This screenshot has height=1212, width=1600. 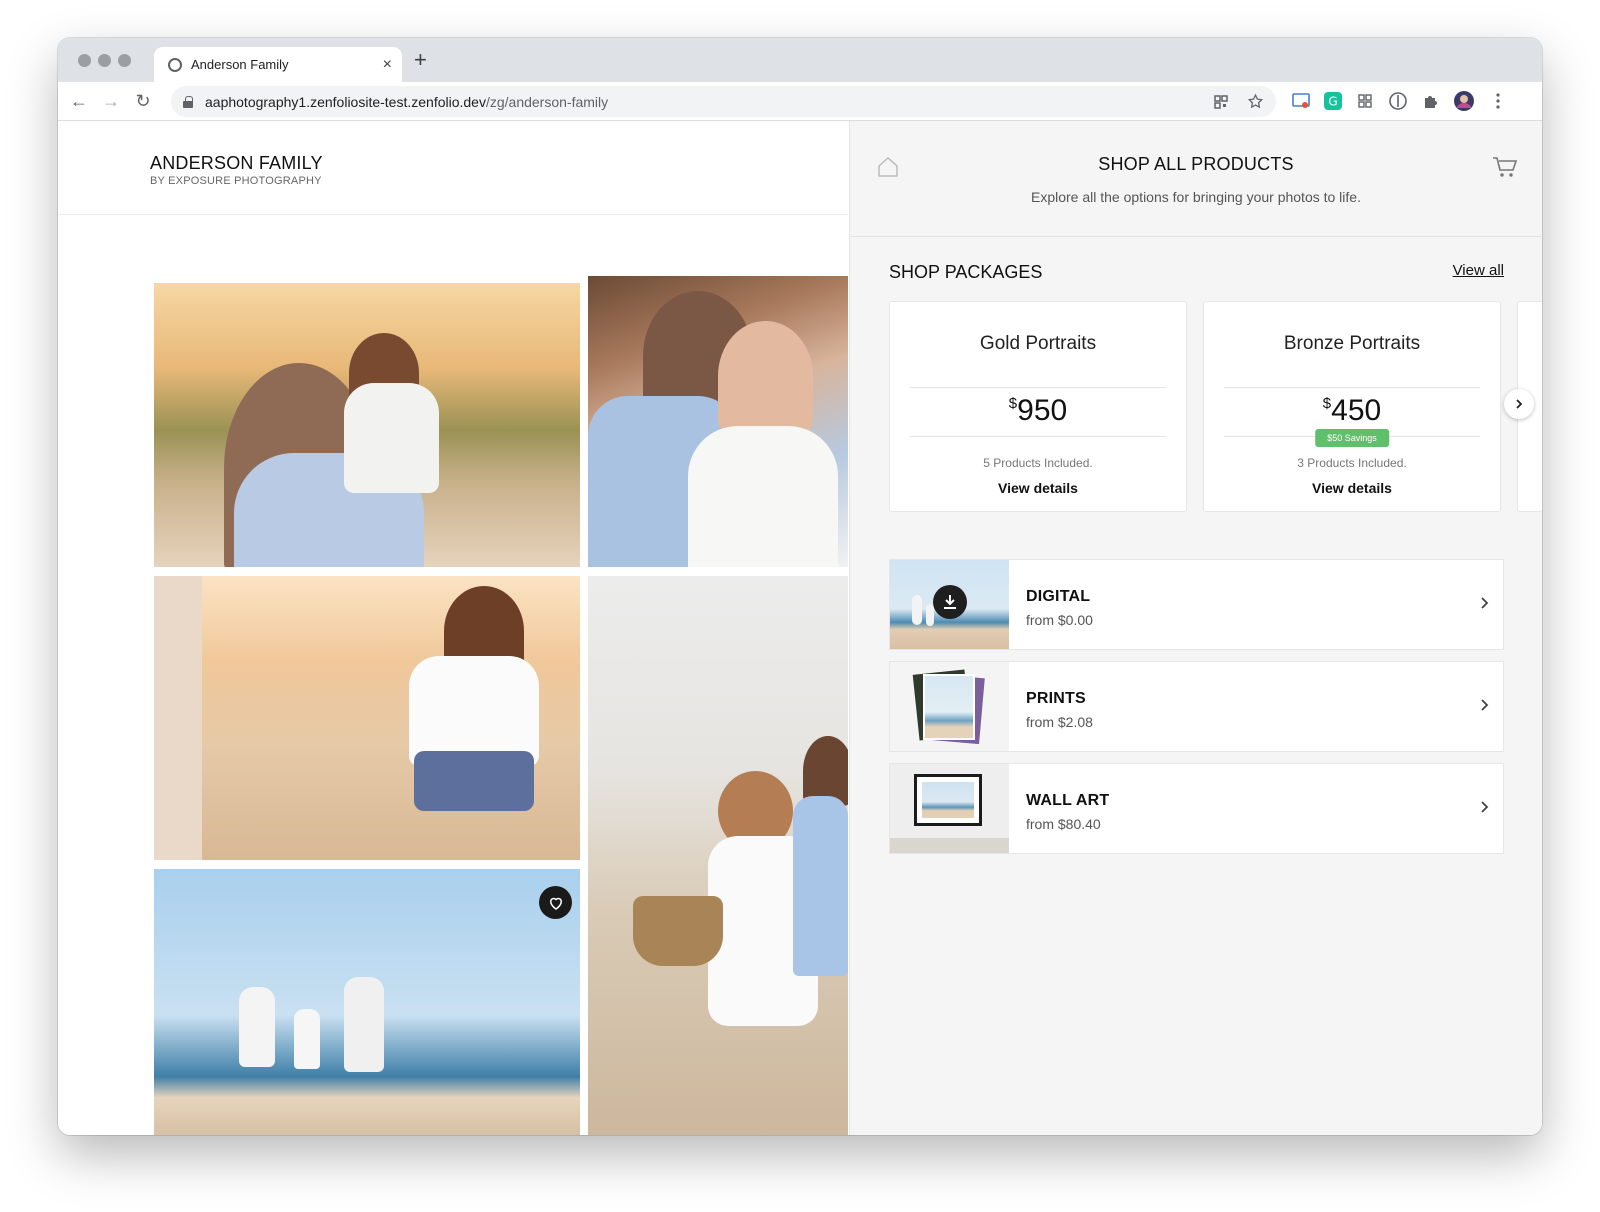 I want to click on svg-text: G, so click(x=1332, y=102).